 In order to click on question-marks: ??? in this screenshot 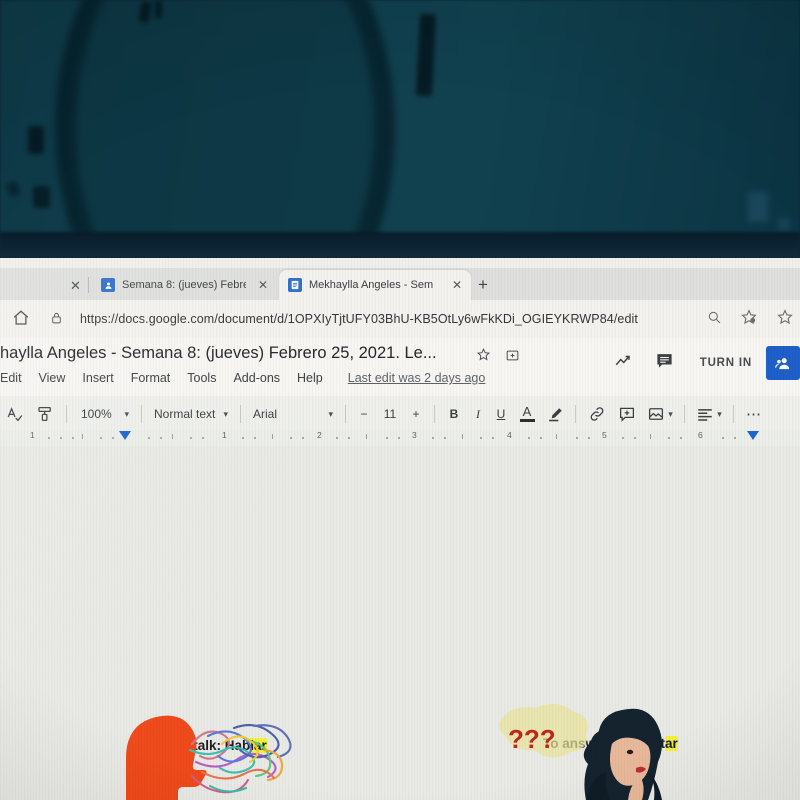, I will do `click(532, 739)`.